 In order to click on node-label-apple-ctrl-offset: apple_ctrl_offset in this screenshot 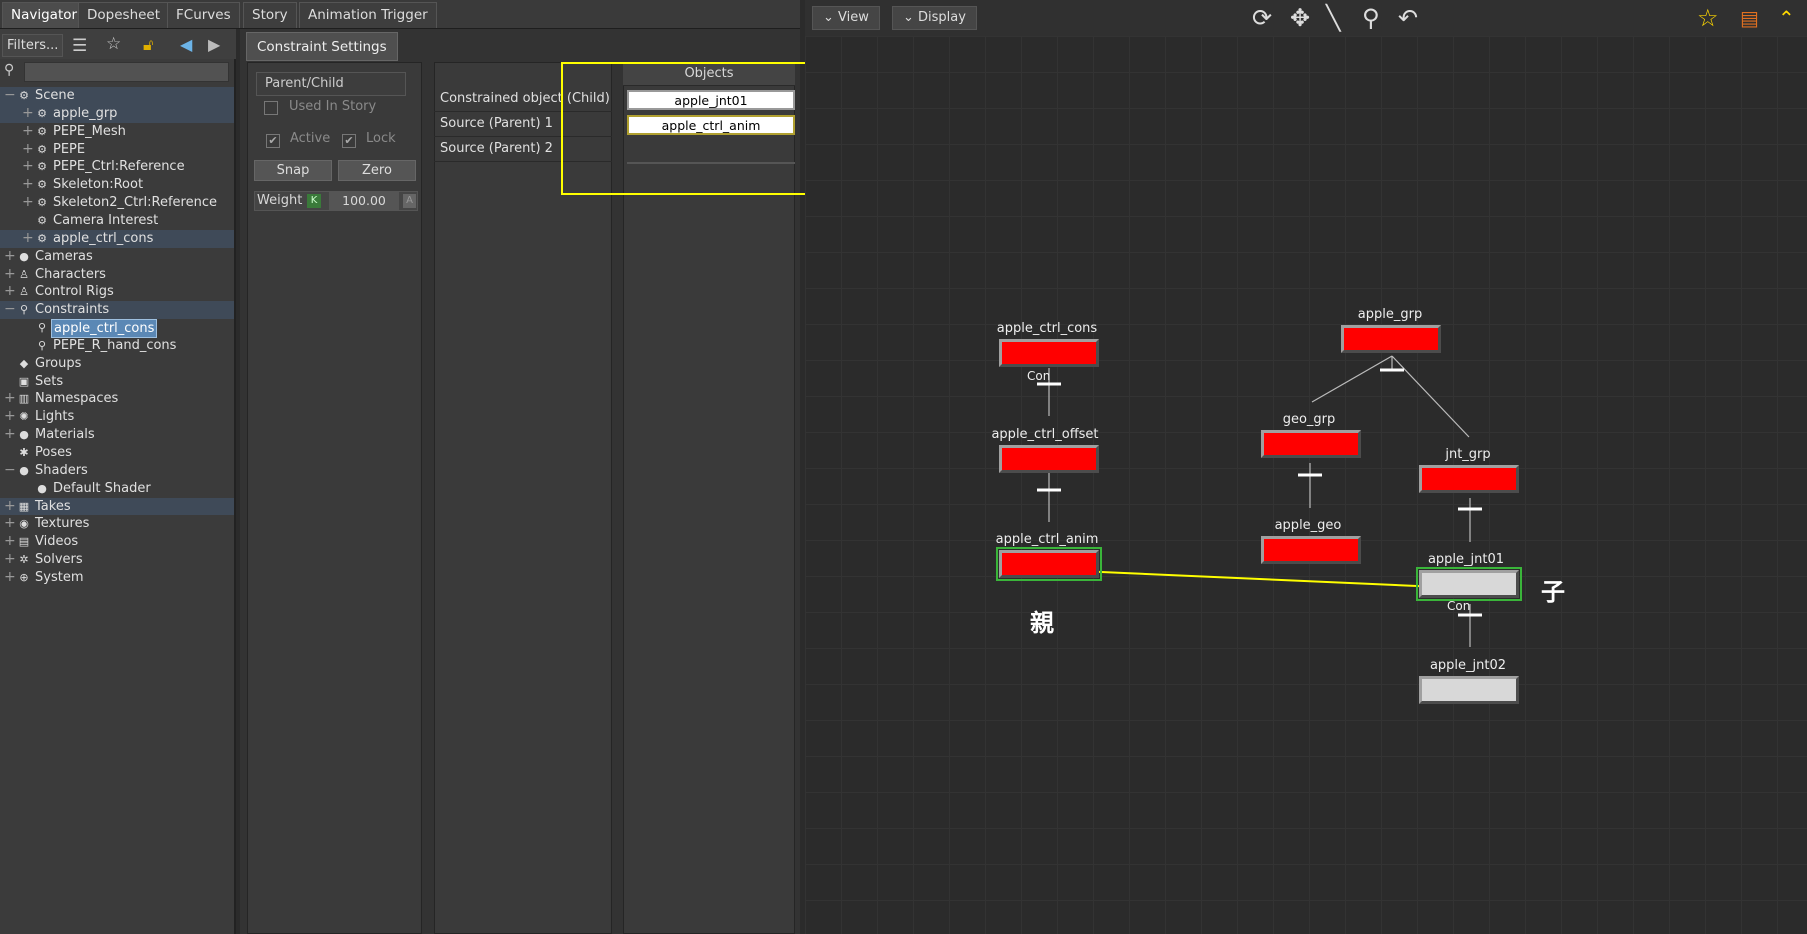, I will do `click(1045, 434)`.